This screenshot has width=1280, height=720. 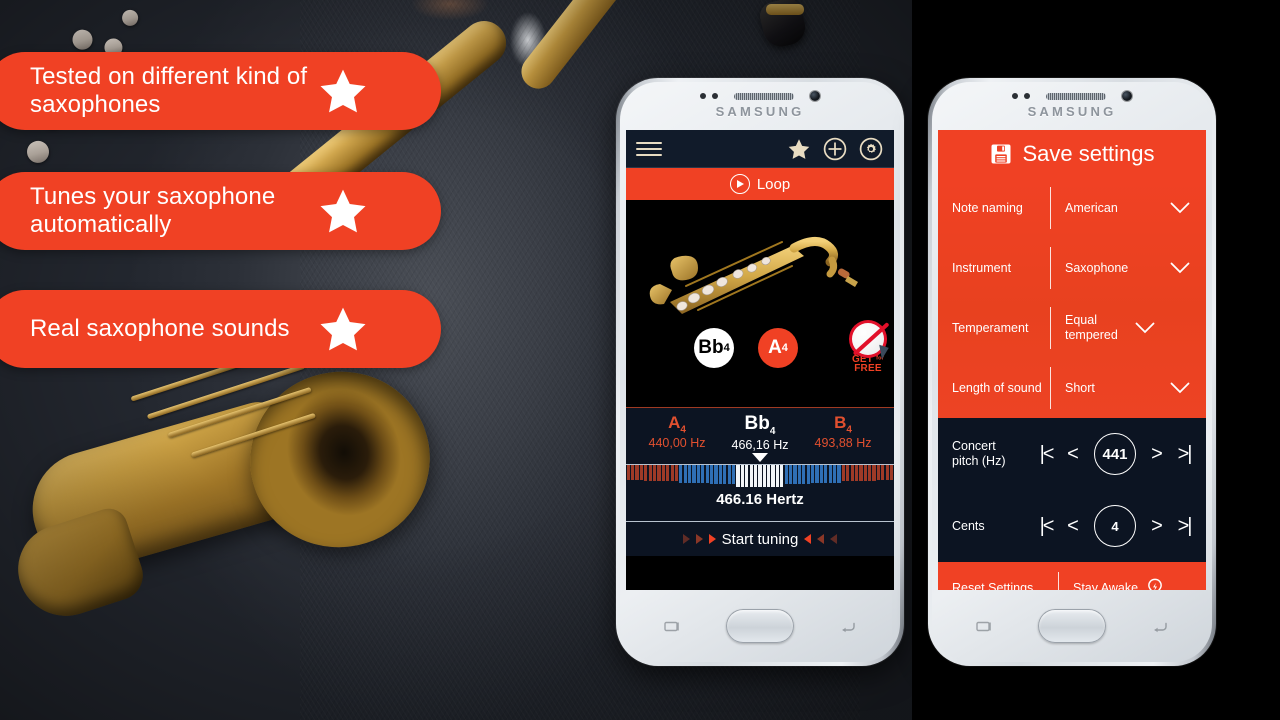 What do you see at coordinates (1072, 388) in the screenshot?
I see `setting-row-length-of-sound: Length of sound Short` at bounding box center [1072, 388].